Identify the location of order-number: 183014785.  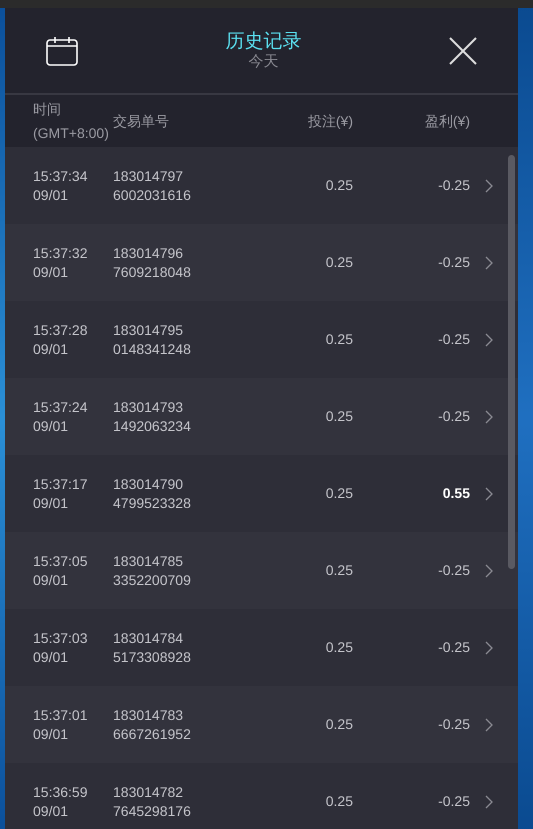
(148, 561).